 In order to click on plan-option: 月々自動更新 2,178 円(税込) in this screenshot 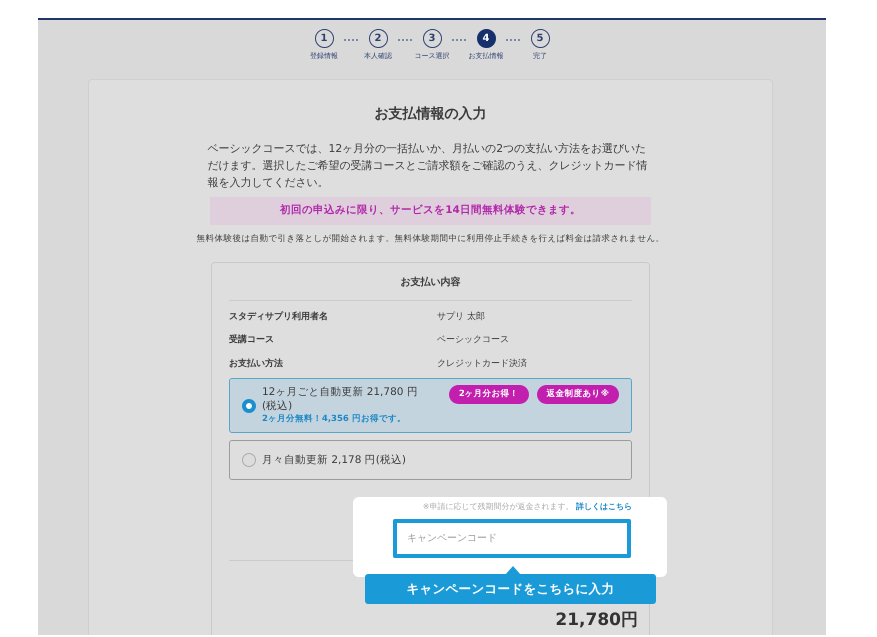, I will do `click(430, 460)`.